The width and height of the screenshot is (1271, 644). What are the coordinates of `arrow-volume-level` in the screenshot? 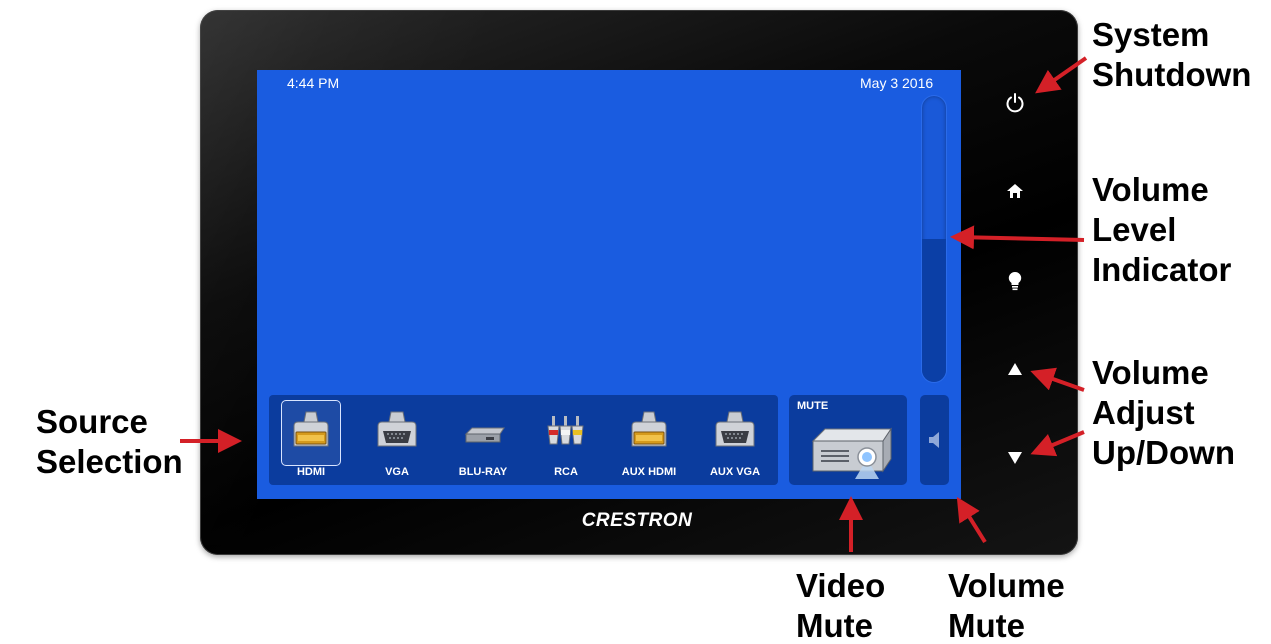 It's located at (1017, 237).